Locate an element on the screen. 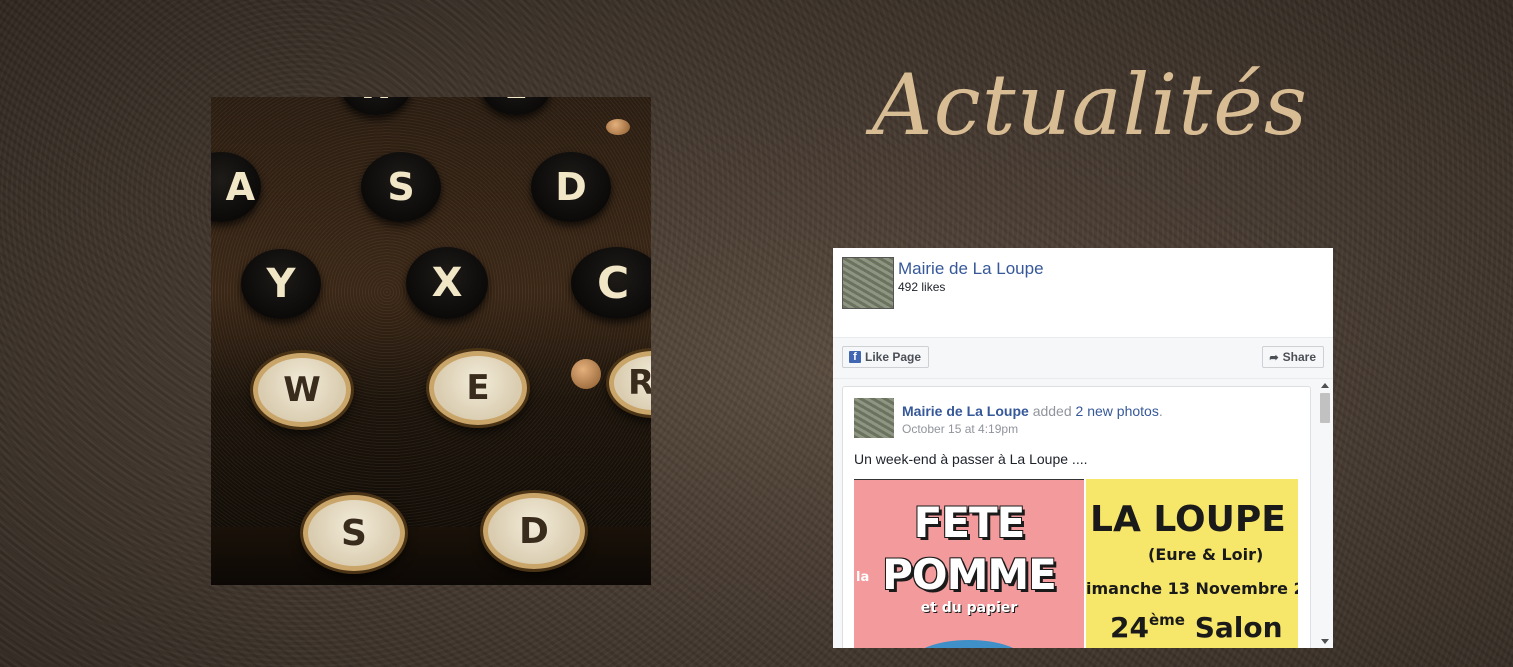 The height and width of the screenshot is (667, 1513). key-label: Y is located at coordinates (281, 284).